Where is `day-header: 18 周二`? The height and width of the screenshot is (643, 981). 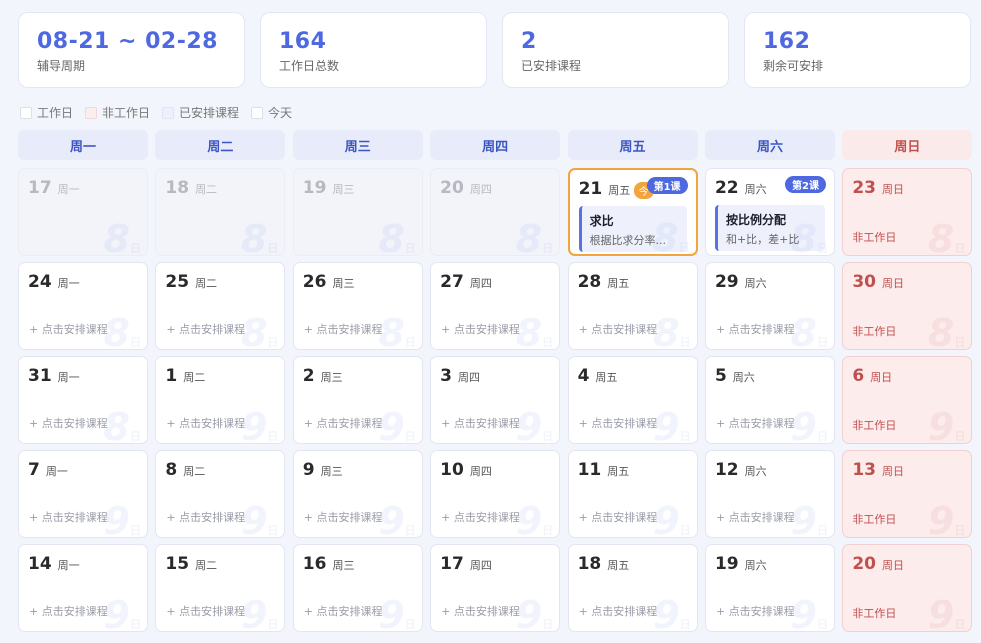
day-header: 18 周二 is located at coordinates (191, 188).